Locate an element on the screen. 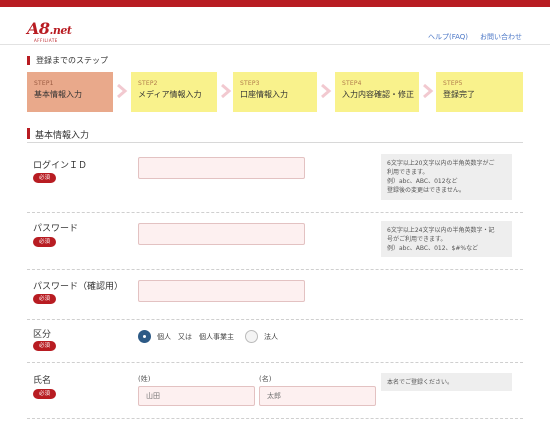 This screenshot has height=439, width=550. radio-individual: 個人 又は 個人事業主 is located at coordinates (186, 336).